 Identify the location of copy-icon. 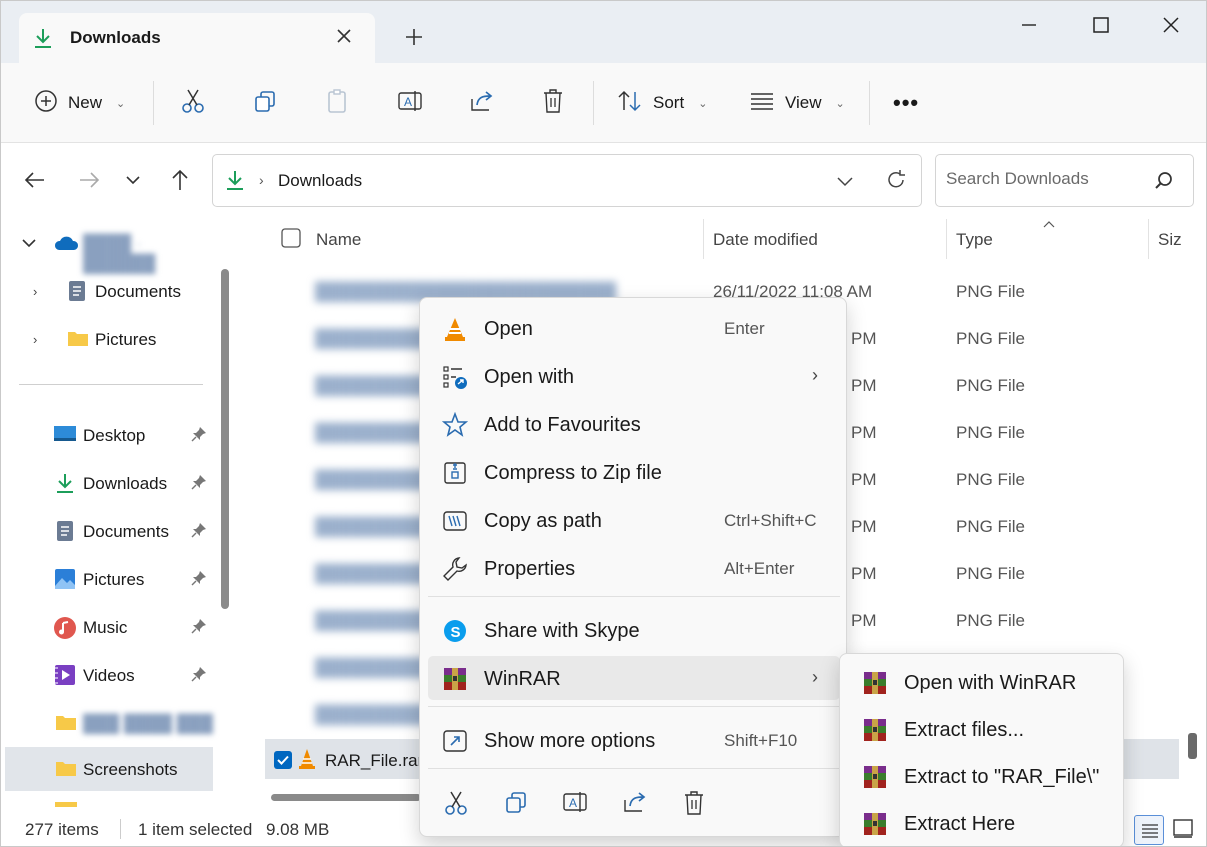
(516, 804).